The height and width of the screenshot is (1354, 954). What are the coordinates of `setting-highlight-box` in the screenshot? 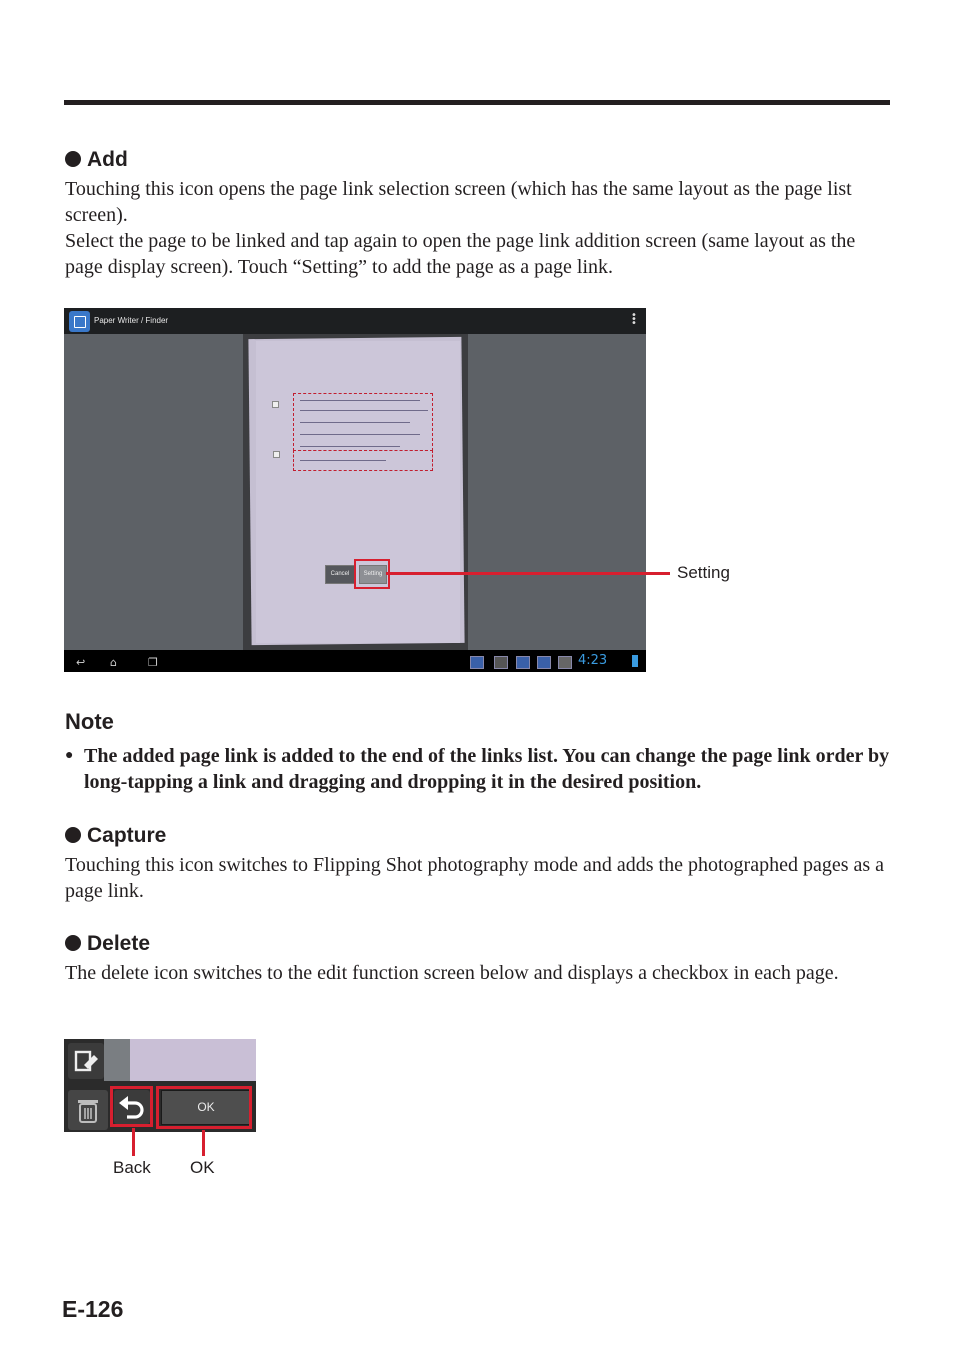 It's located at (372, 574).